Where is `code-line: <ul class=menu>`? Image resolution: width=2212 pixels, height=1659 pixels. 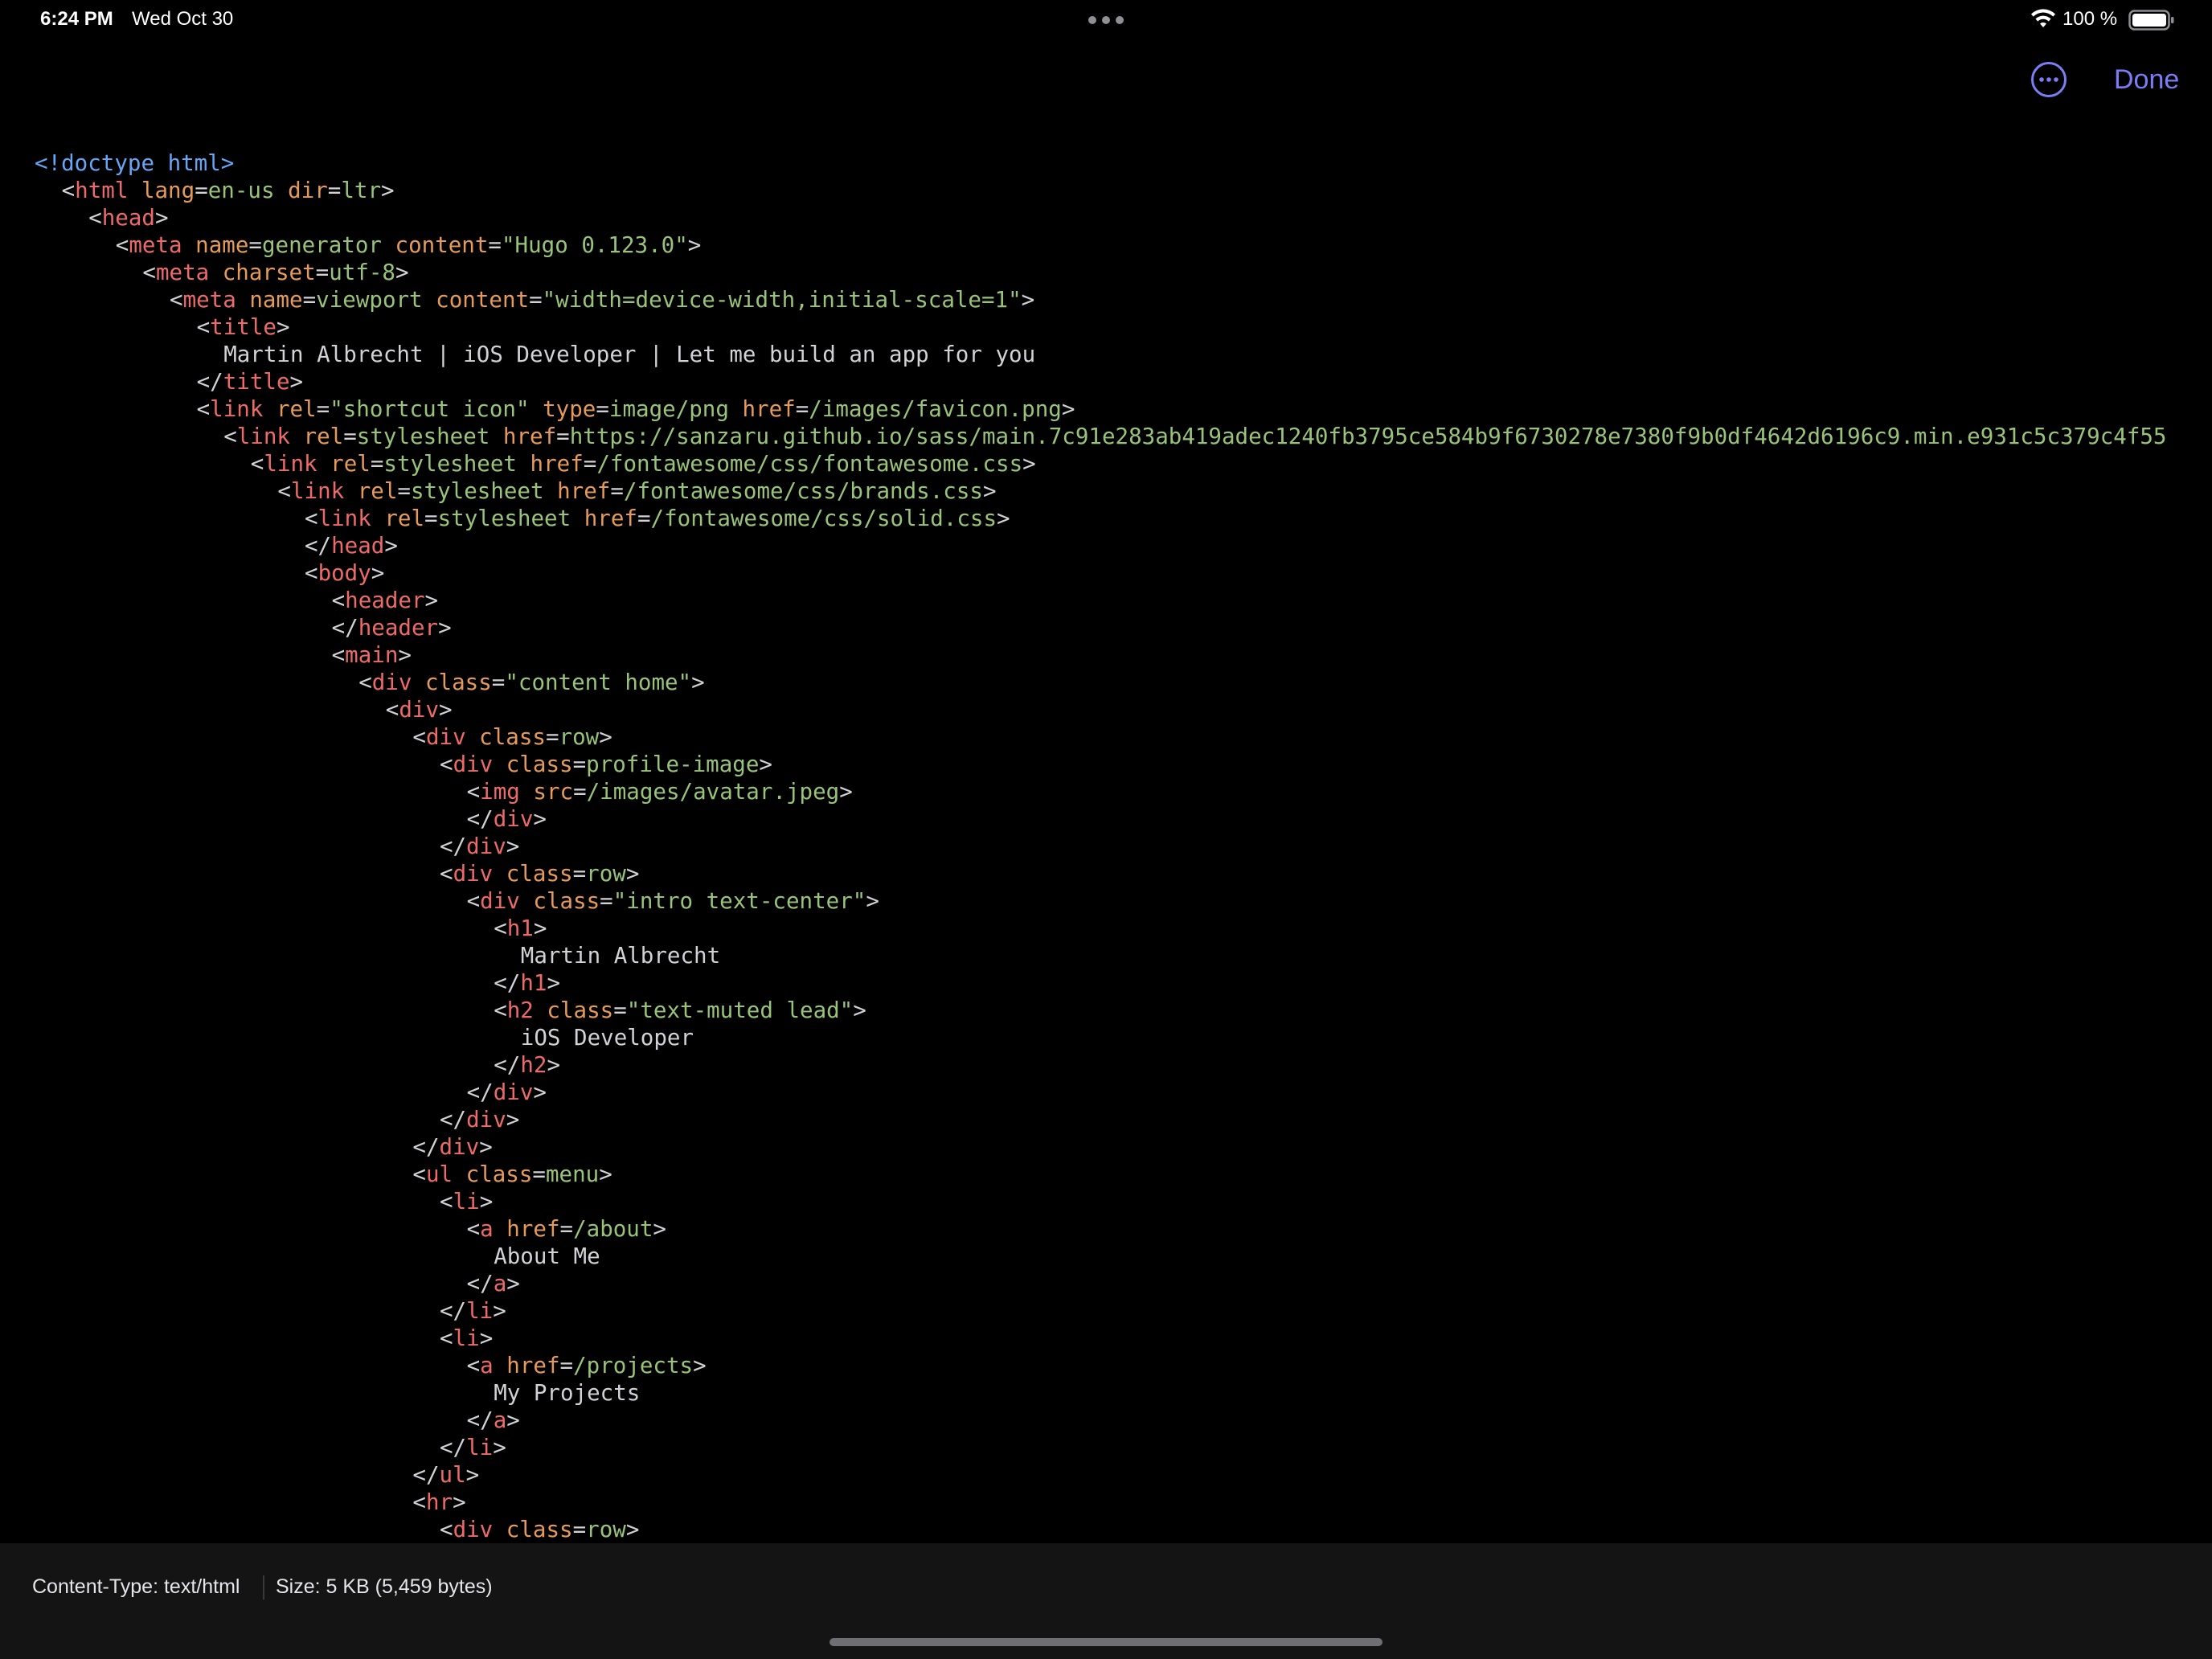 code-line: <ul class=menu> is located at coordinates (512, 1174).